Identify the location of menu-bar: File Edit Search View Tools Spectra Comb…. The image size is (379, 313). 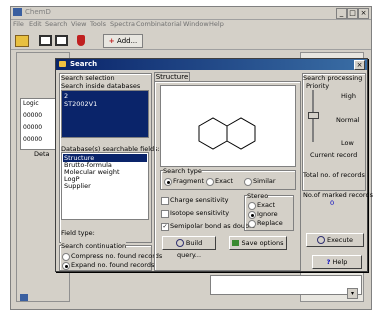
(191, 25).